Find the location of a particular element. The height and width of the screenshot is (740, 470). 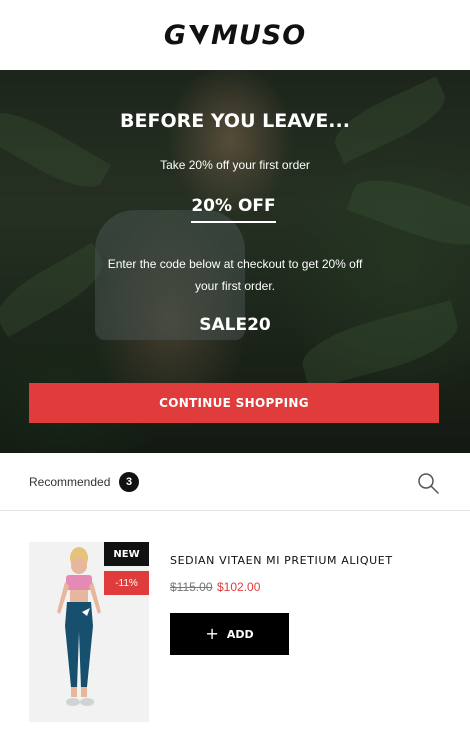

original-price: $115.00 is located at coordinates (191, 587).